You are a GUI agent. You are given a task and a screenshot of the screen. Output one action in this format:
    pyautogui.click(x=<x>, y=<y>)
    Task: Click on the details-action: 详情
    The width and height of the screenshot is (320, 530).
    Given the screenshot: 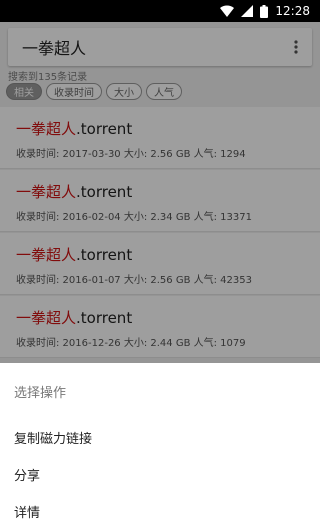 What is the action you would take?
    pyautogui.click(x=160, y=511)
    